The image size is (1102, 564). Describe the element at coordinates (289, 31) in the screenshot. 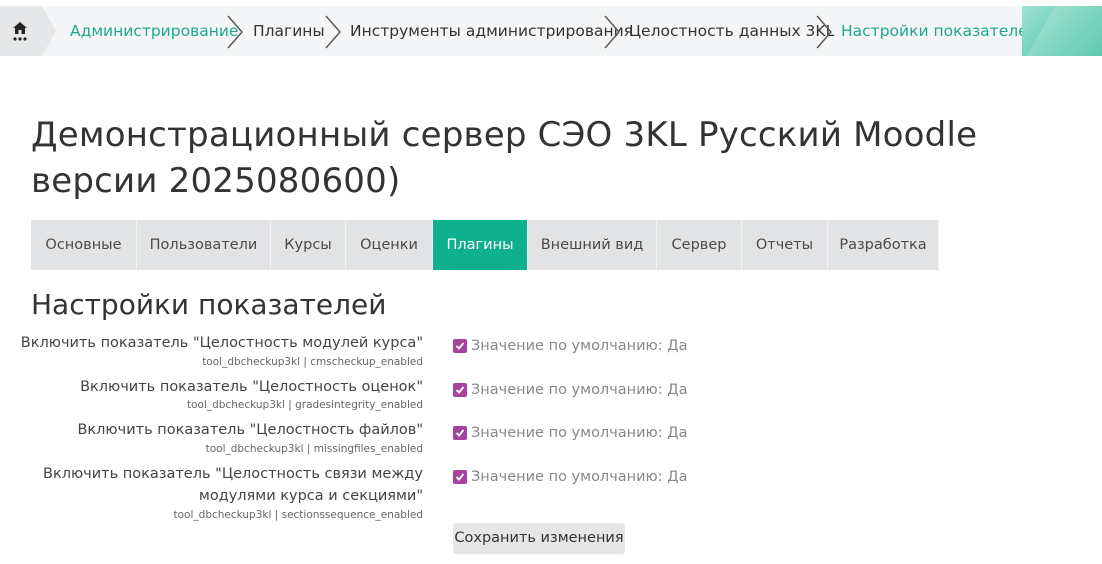

I see `breadcrumb-item-plugins: Плагины` at that location.